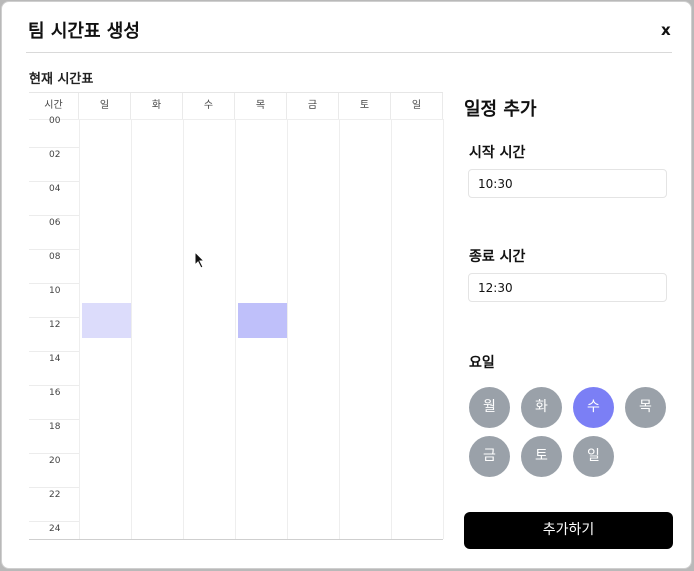  I want to click on timetable-subtitle: 현재 시간표, so click(61, 79).